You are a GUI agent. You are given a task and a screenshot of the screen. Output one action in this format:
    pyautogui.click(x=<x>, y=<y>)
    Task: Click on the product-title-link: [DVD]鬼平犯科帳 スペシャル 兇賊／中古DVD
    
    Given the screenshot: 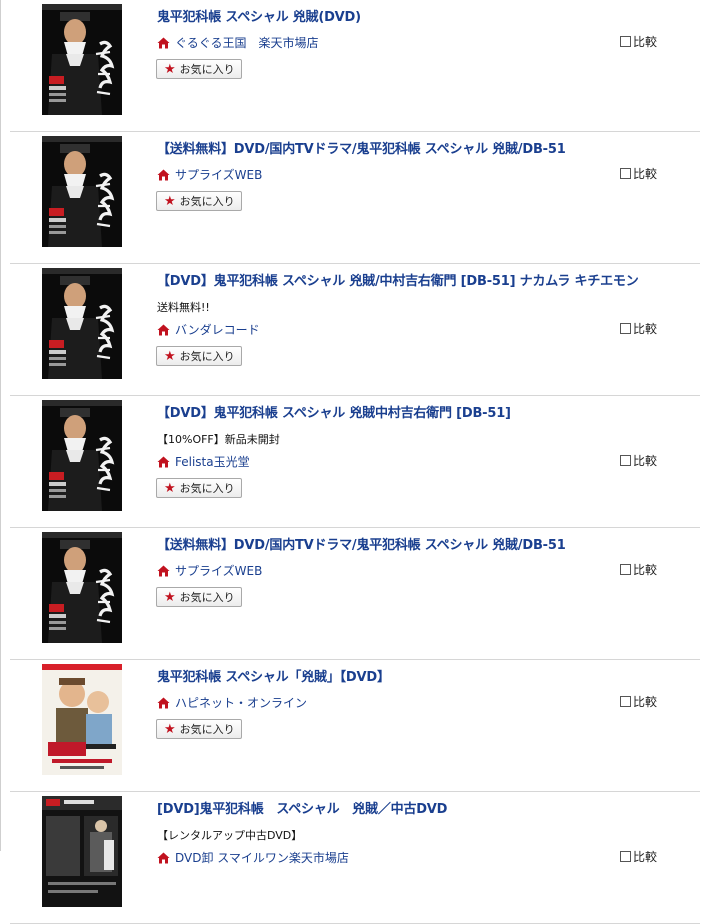 What is the action you would take?
    pyautogui.click(x=302, y=807)
    